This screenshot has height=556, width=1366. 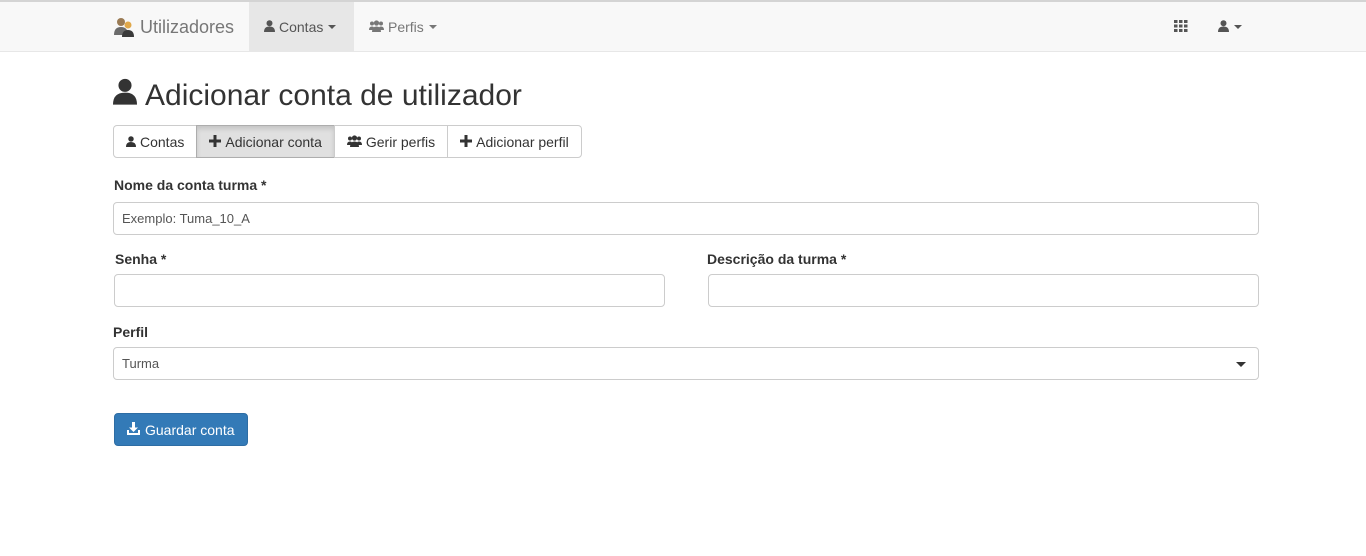 What do you see at coordinates (131, 332) in the screenshot?
I see `profile-label: Perfil` at bounding box center [131, 332].